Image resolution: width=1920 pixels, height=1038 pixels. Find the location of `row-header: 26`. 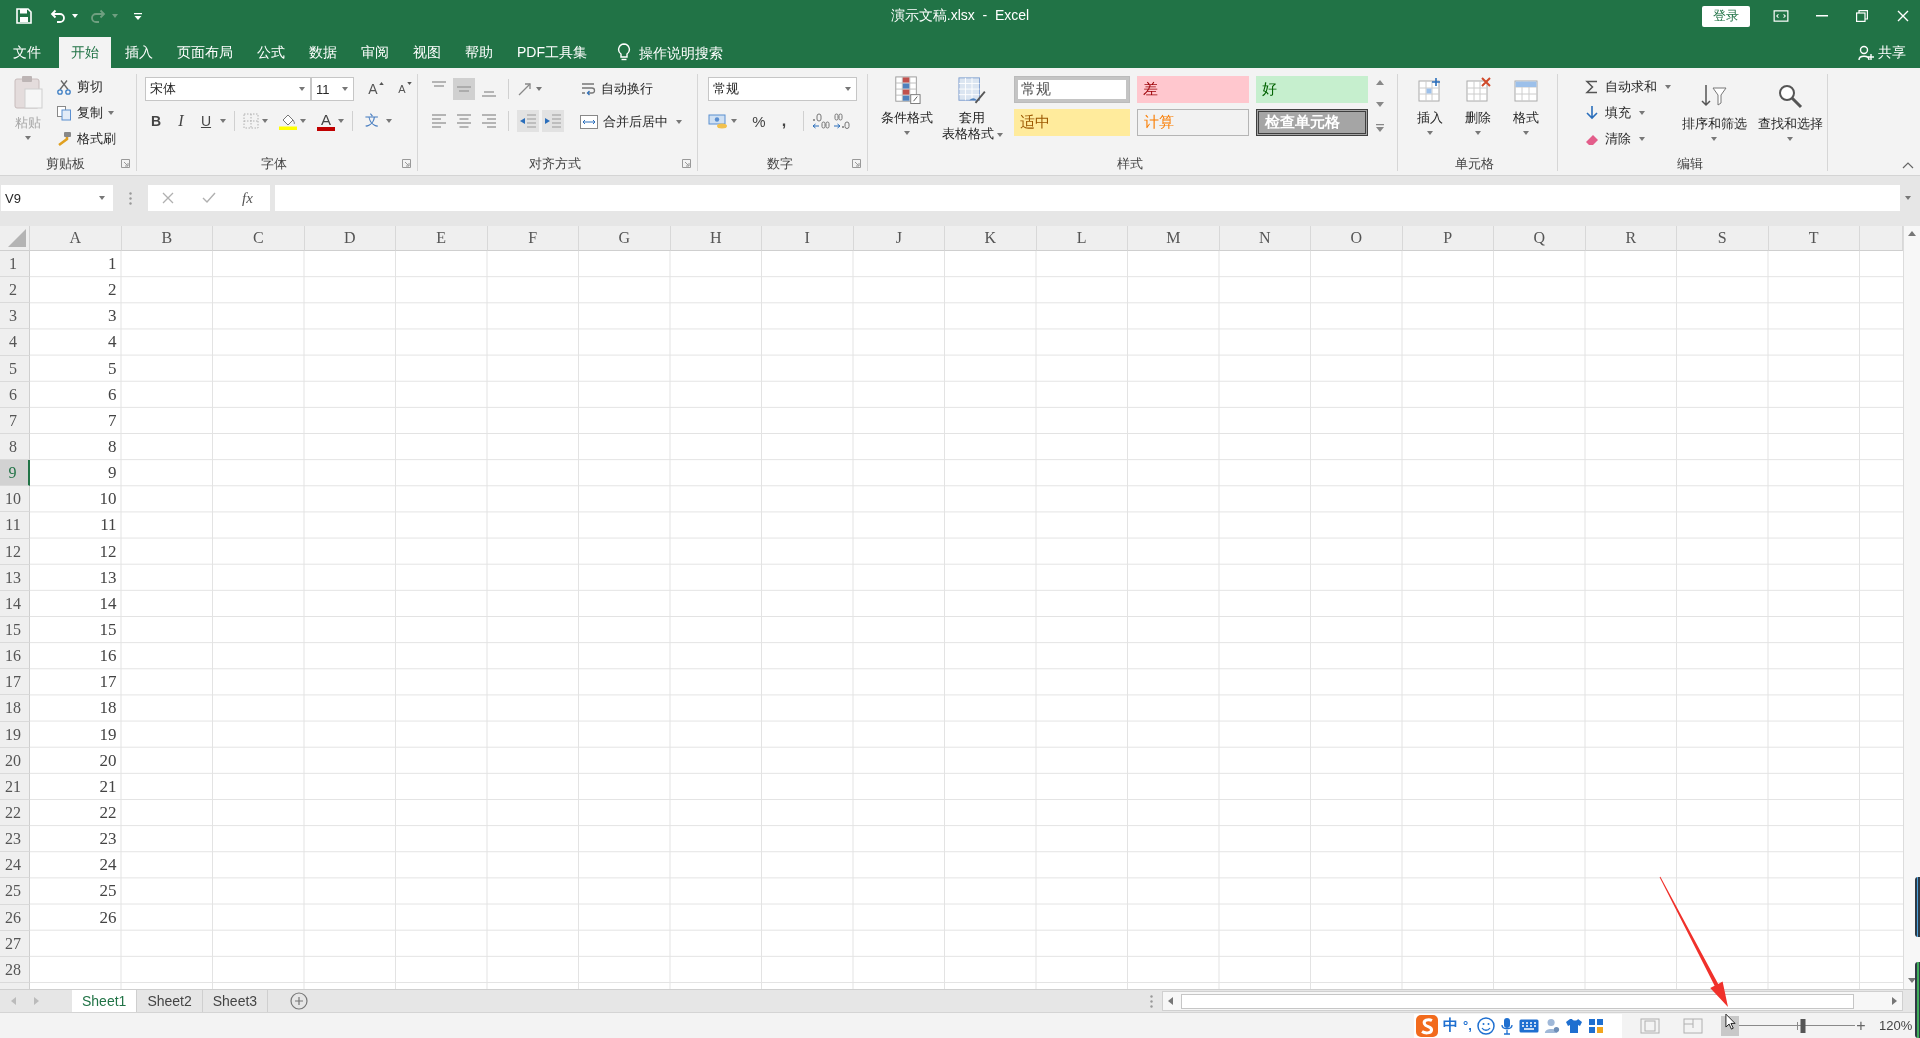

row-header: 26 is located at coordinates (15, 917).